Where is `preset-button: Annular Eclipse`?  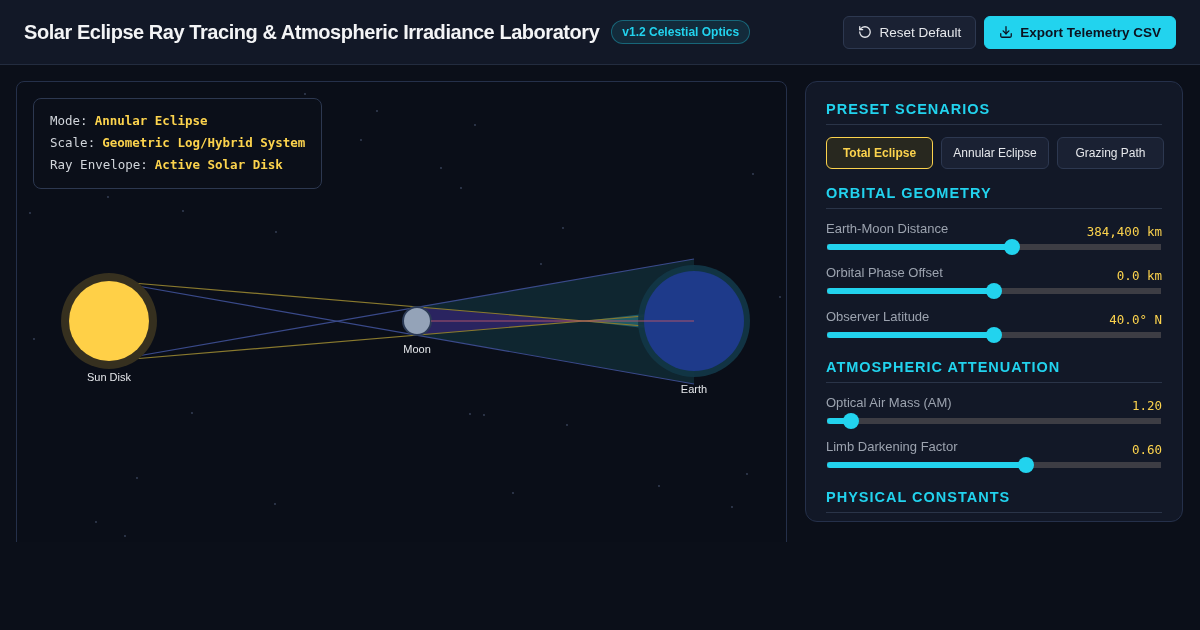 preset-button: Annular Eclipse is located at coordinates (995, 153).